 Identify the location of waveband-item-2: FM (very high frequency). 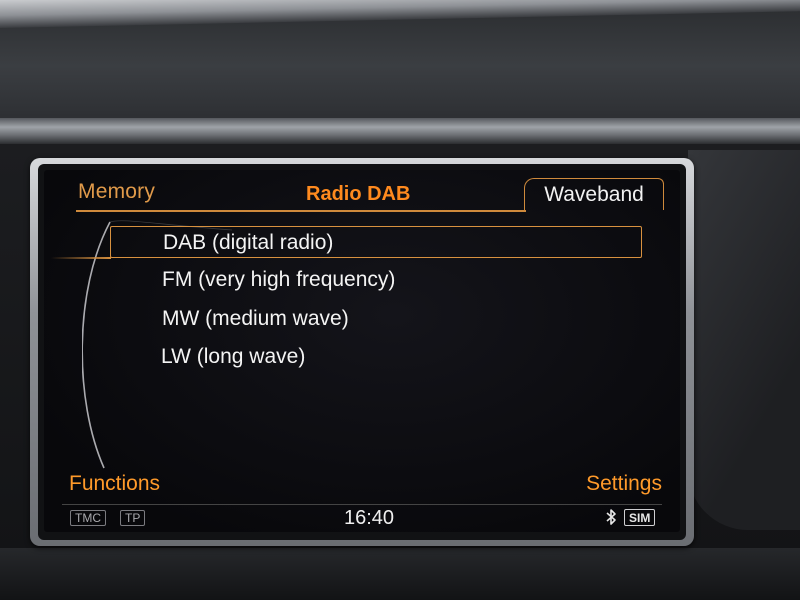
(278, 280).